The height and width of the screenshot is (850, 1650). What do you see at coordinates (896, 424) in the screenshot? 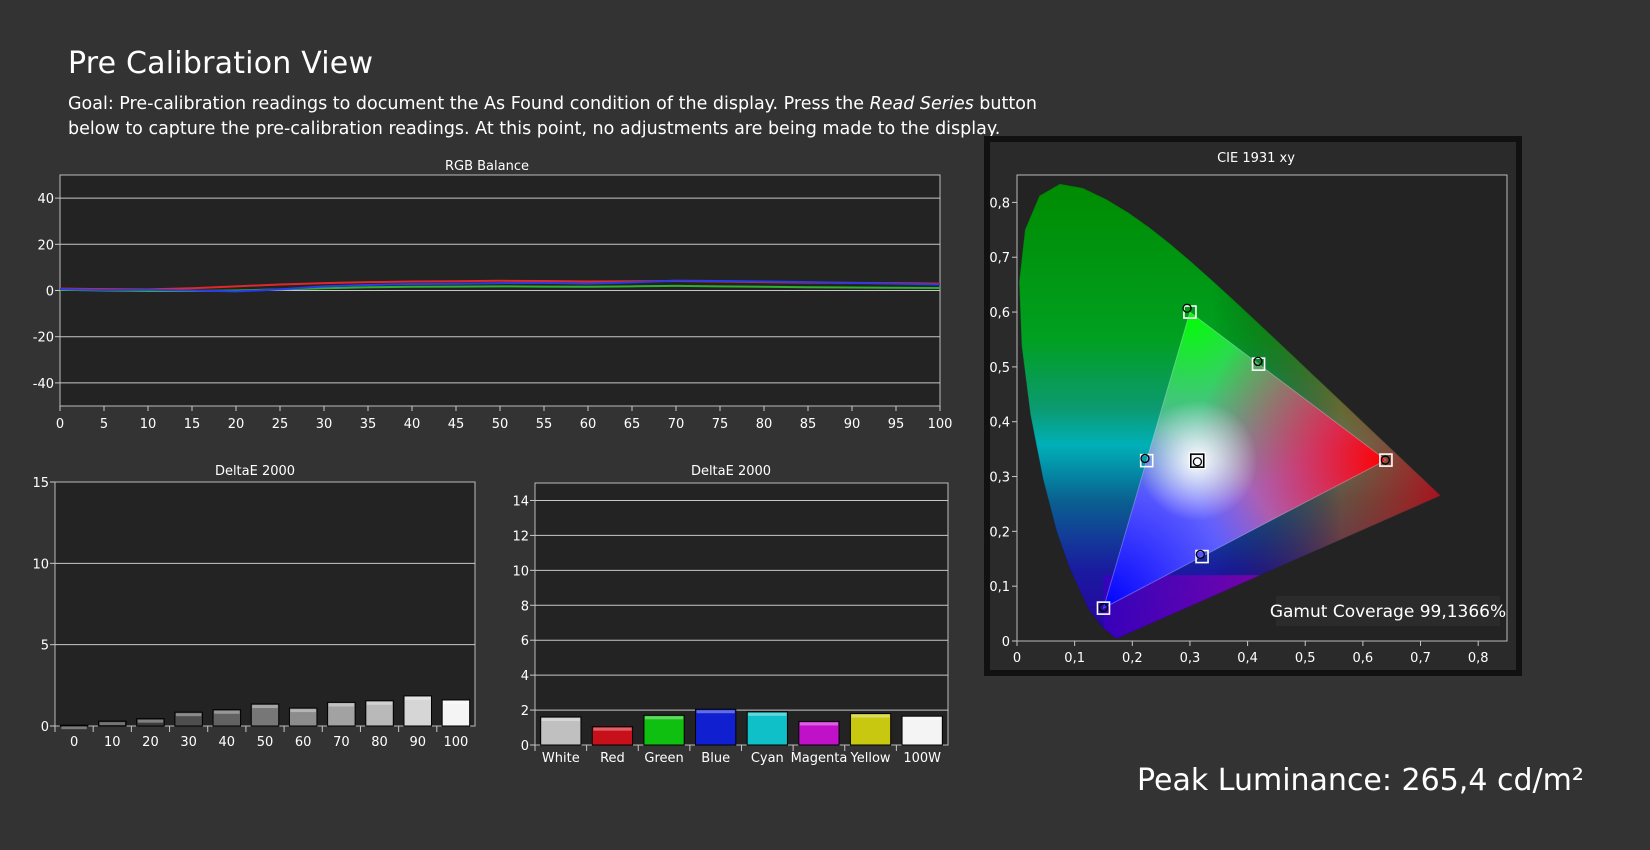
I see `rgb-xtick-label: 95` at bounding box center [896, 424].